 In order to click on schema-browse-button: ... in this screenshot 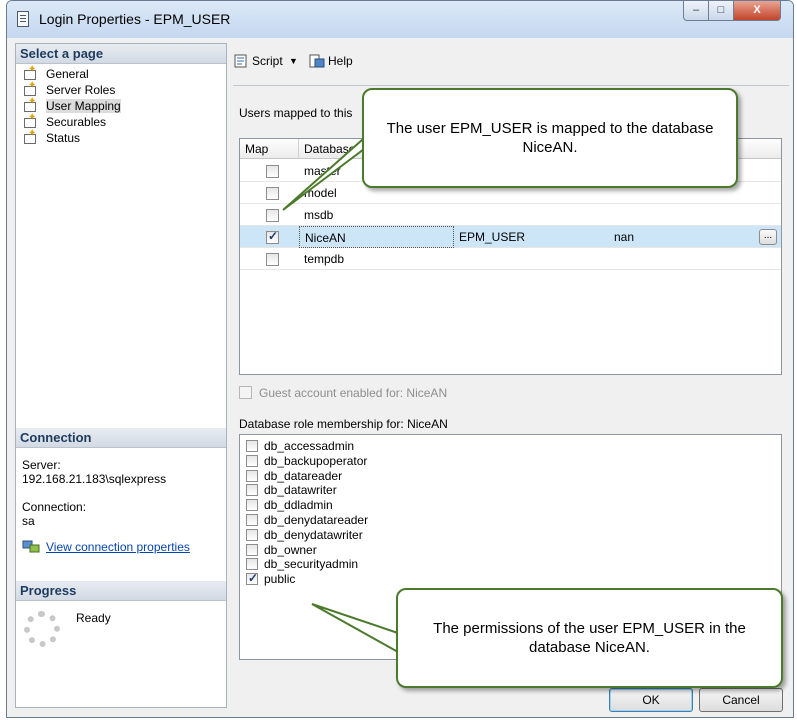, I will do `click(768, 237)`.